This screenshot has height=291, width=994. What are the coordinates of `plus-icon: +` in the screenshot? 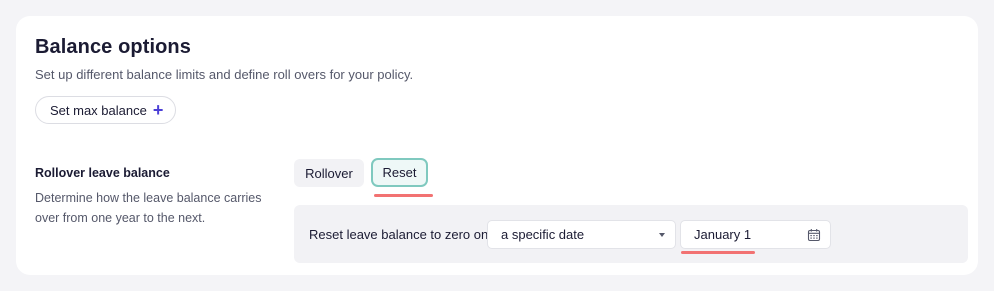 It's located at (158, 110).